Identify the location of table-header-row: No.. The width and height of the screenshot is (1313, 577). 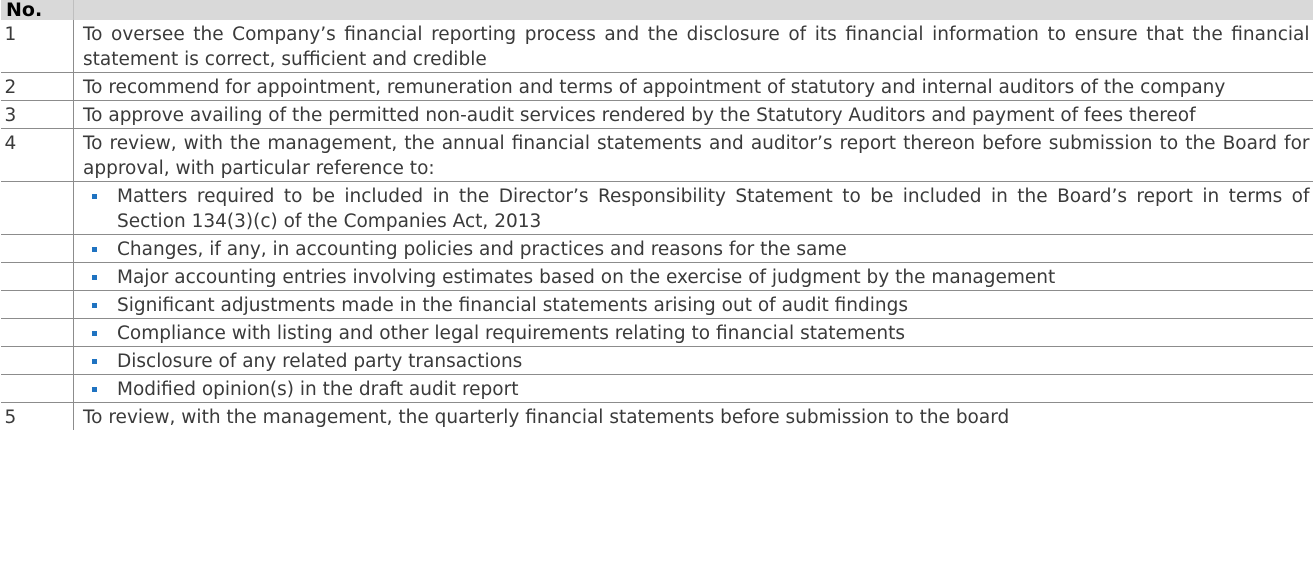
(656, 10).